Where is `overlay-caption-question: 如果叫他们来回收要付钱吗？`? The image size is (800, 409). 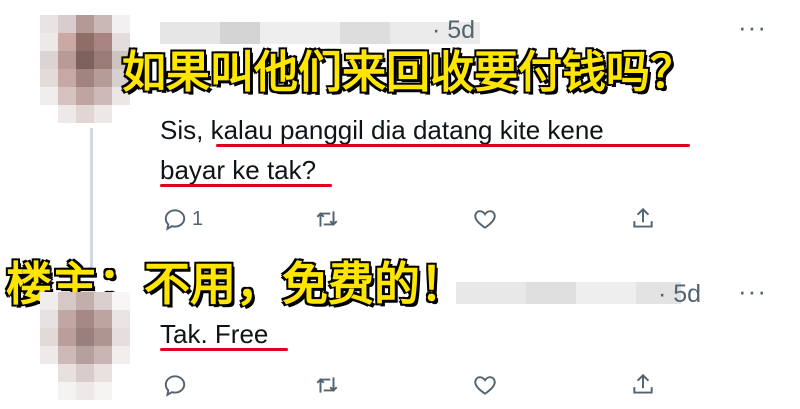
overlay-caption-question: 如果叫他们来回收要付钱吗？ is located at coordinates (408, 72).